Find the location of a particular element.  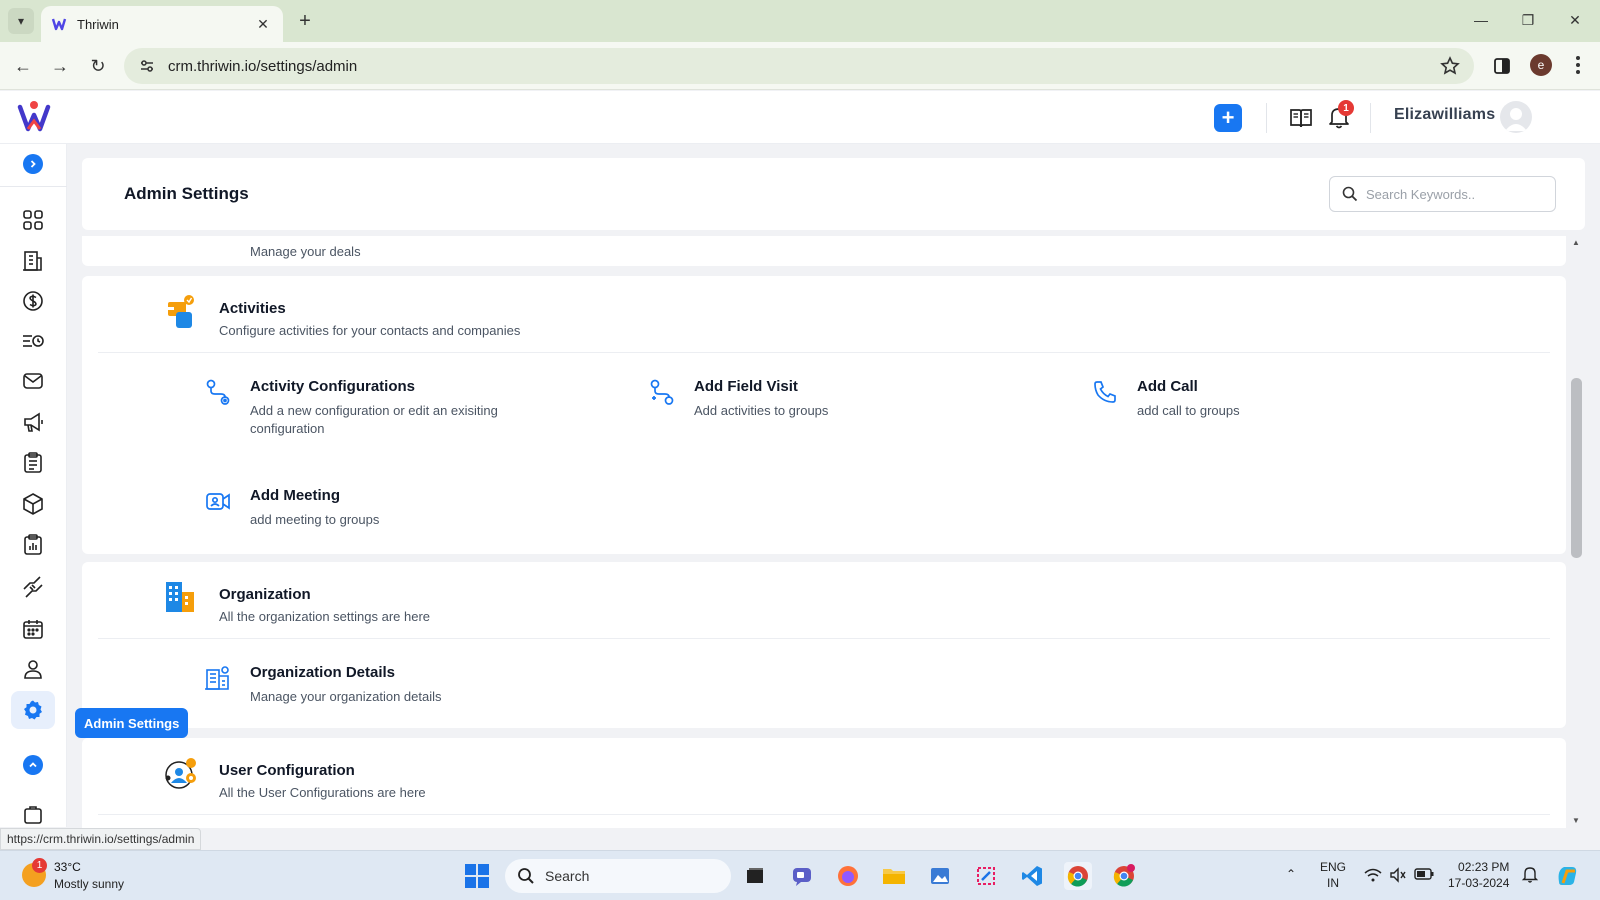

search-field is located at coordinates (1442, 194).